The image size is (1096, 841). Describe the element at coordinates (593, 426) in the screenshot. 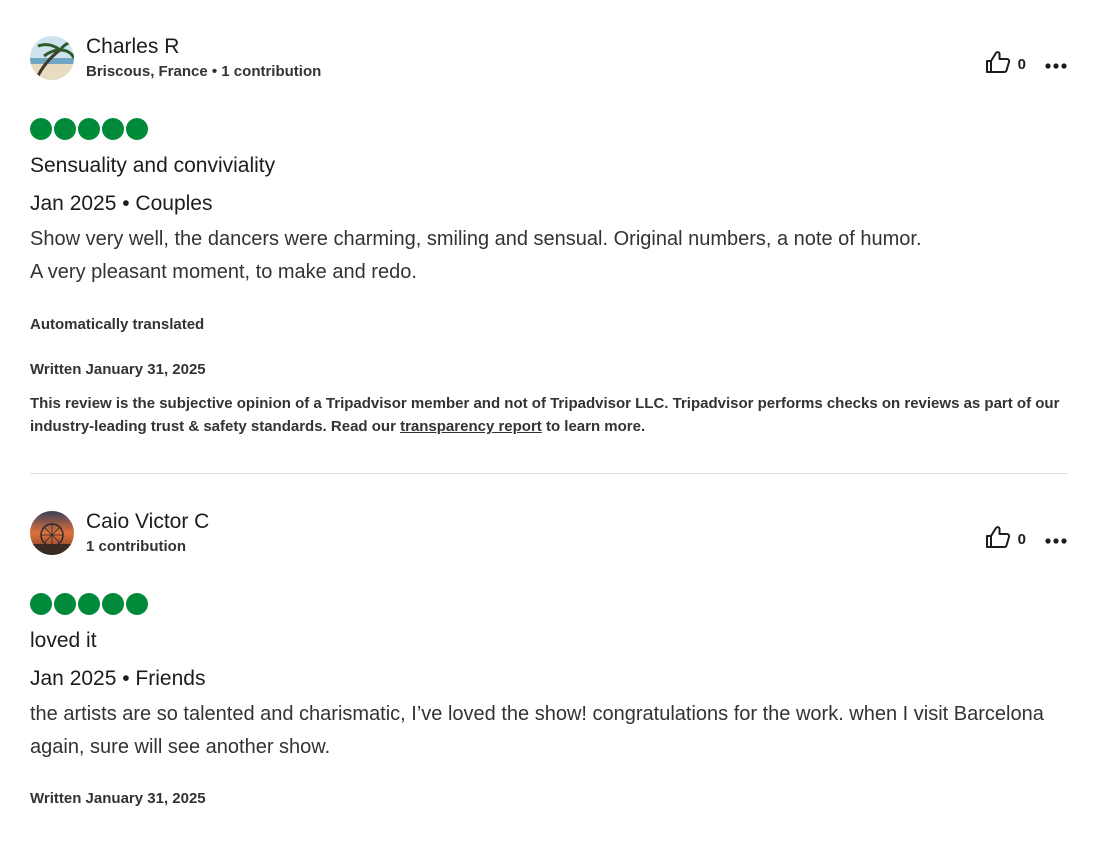

I see `disclaimer-text-end: to learn more.` at that location.